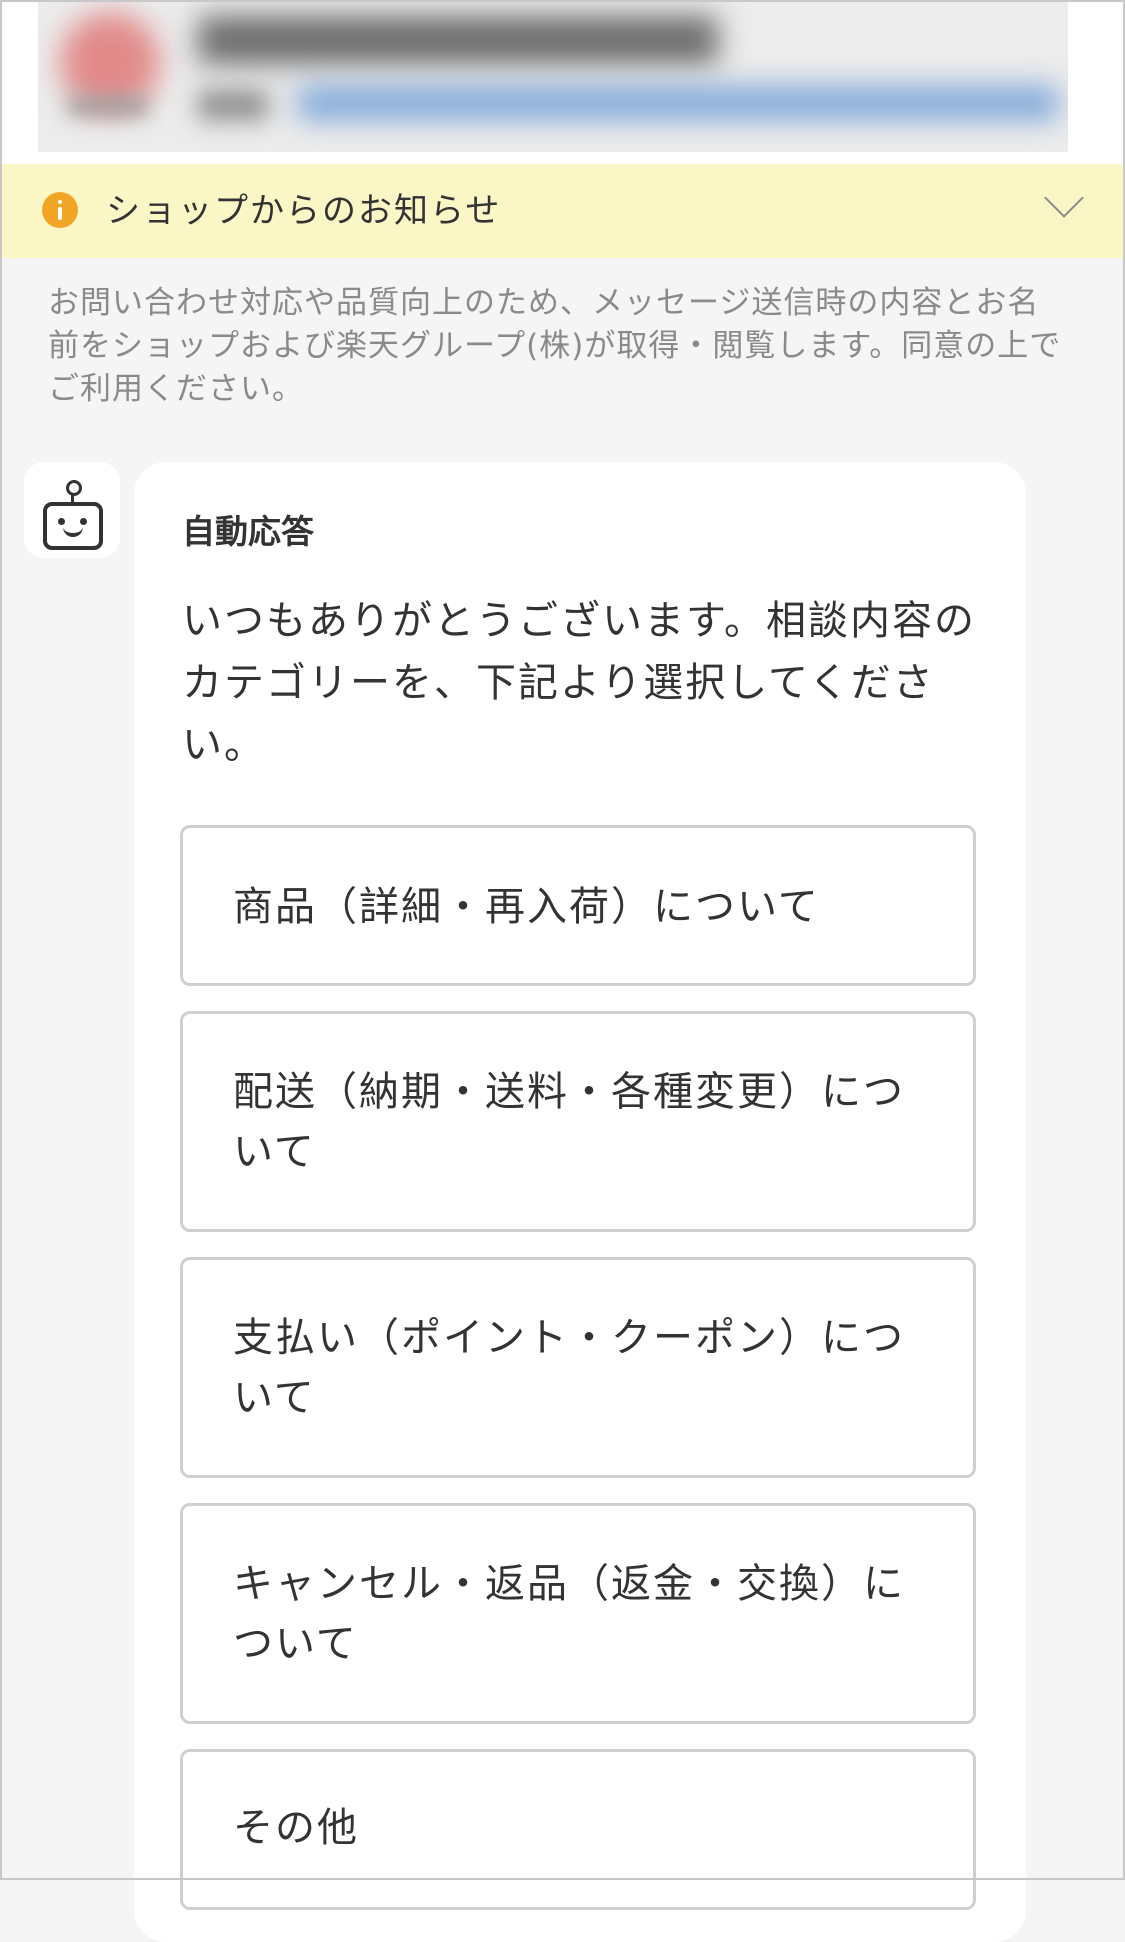  I want to click on shop-name-blurred, so click(458, 40).